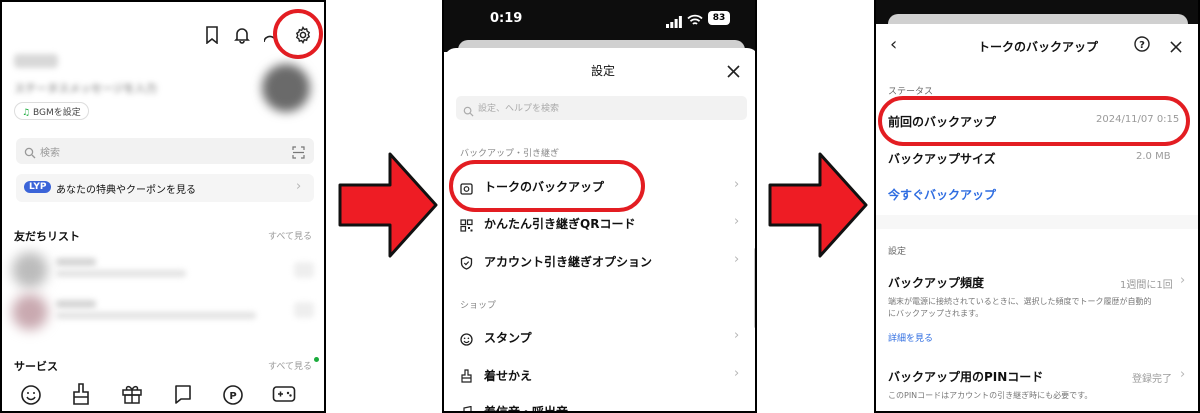 Image resolution: width=1200 pixels, height=413 pixels. Describe the element at coordinates (754, 288) in the screenshot. I see `scrollbar` at that location.